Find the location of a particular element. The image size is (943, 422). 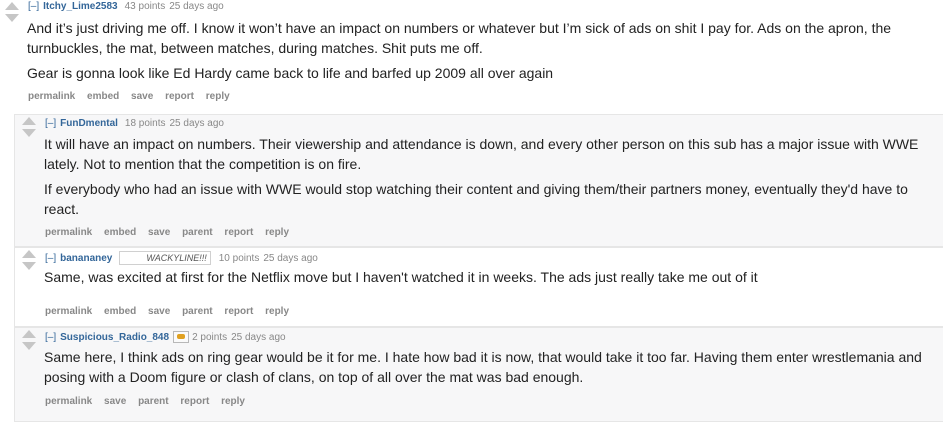

comment-actions: permalink embed save report reply is located at coordinates (133, 96).